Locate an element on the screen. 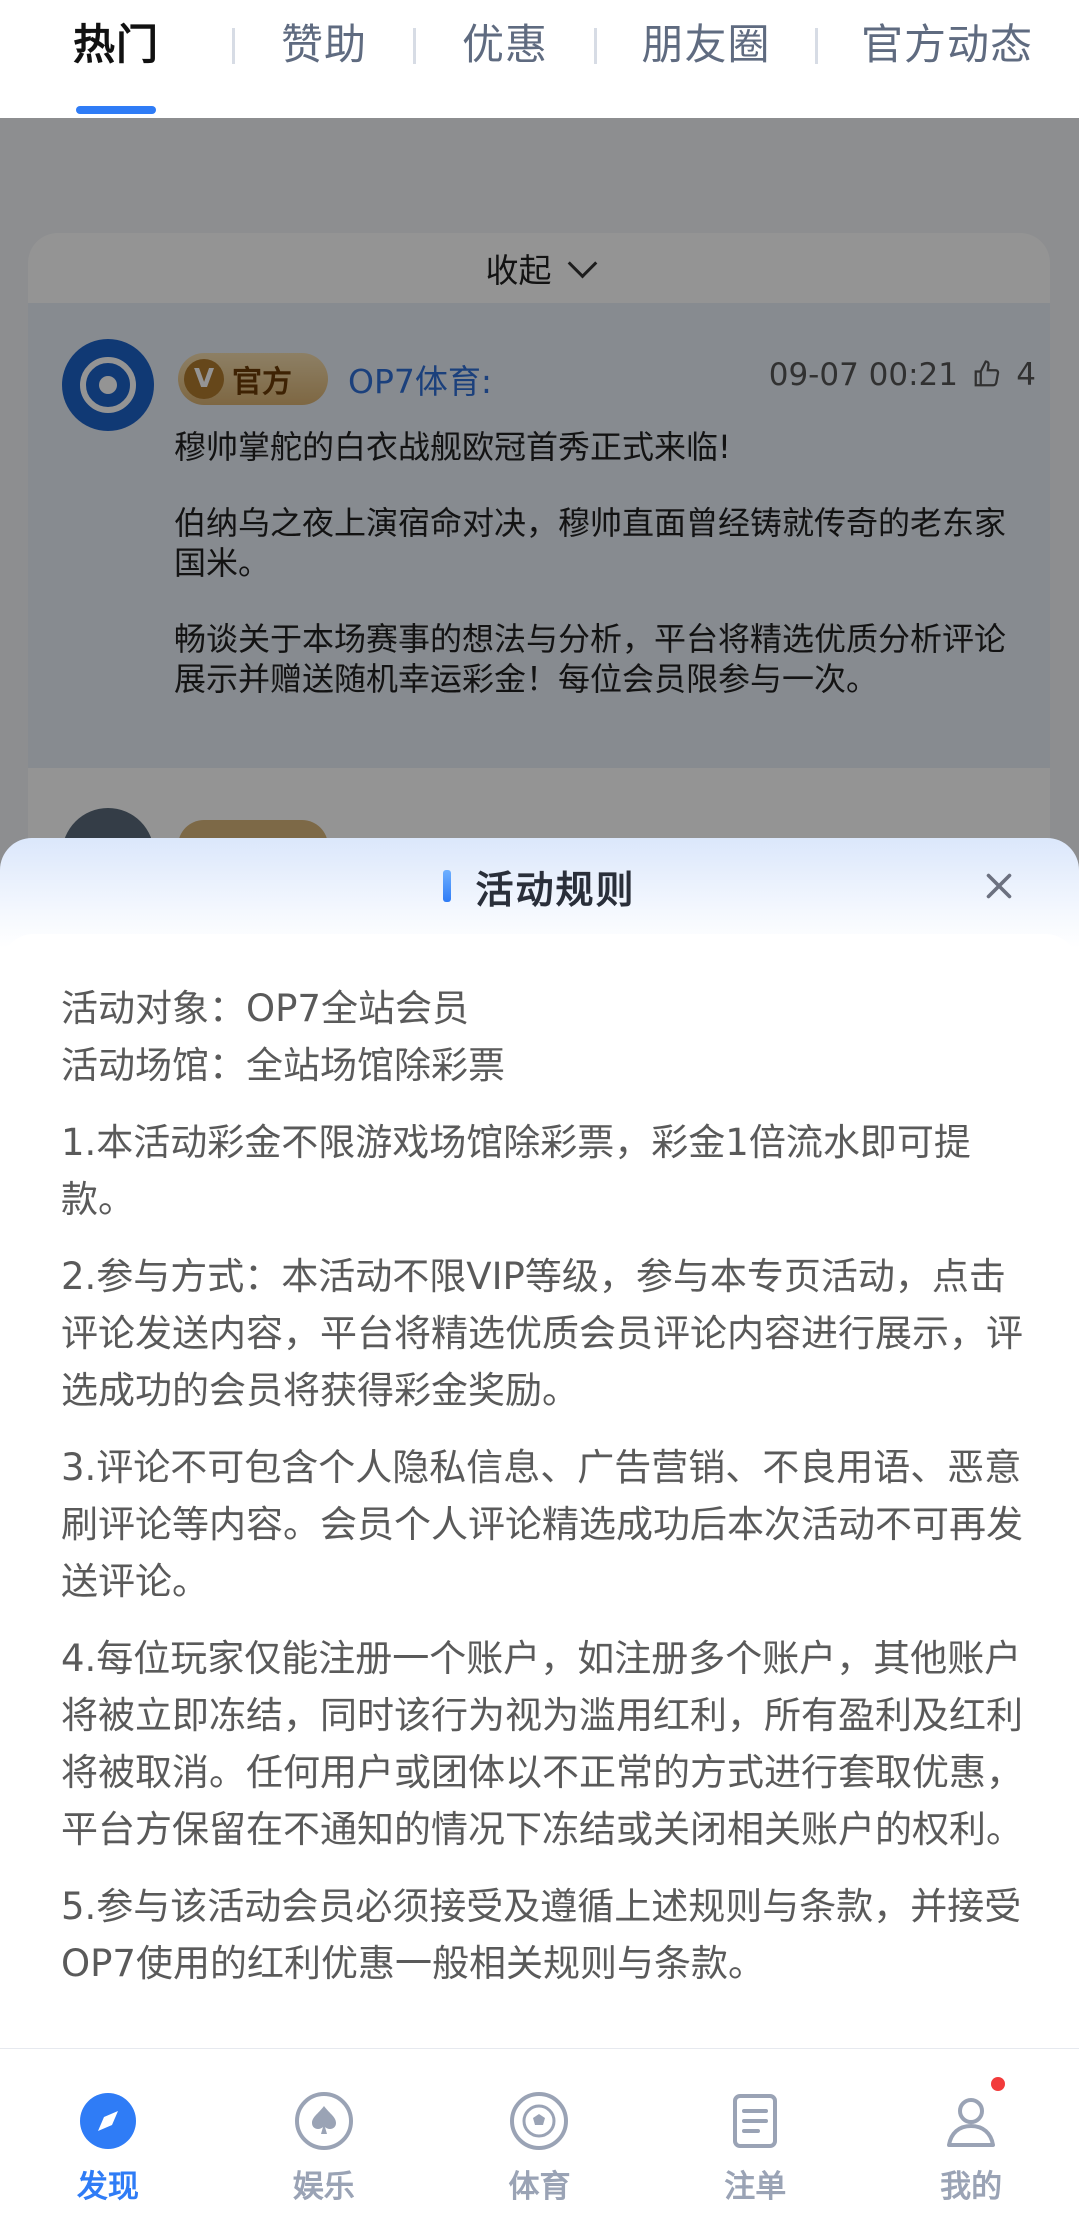 The height and width of the screenshot is (2240, 1079). nav-discover: 发现 is located at coordinates (108, 2144).